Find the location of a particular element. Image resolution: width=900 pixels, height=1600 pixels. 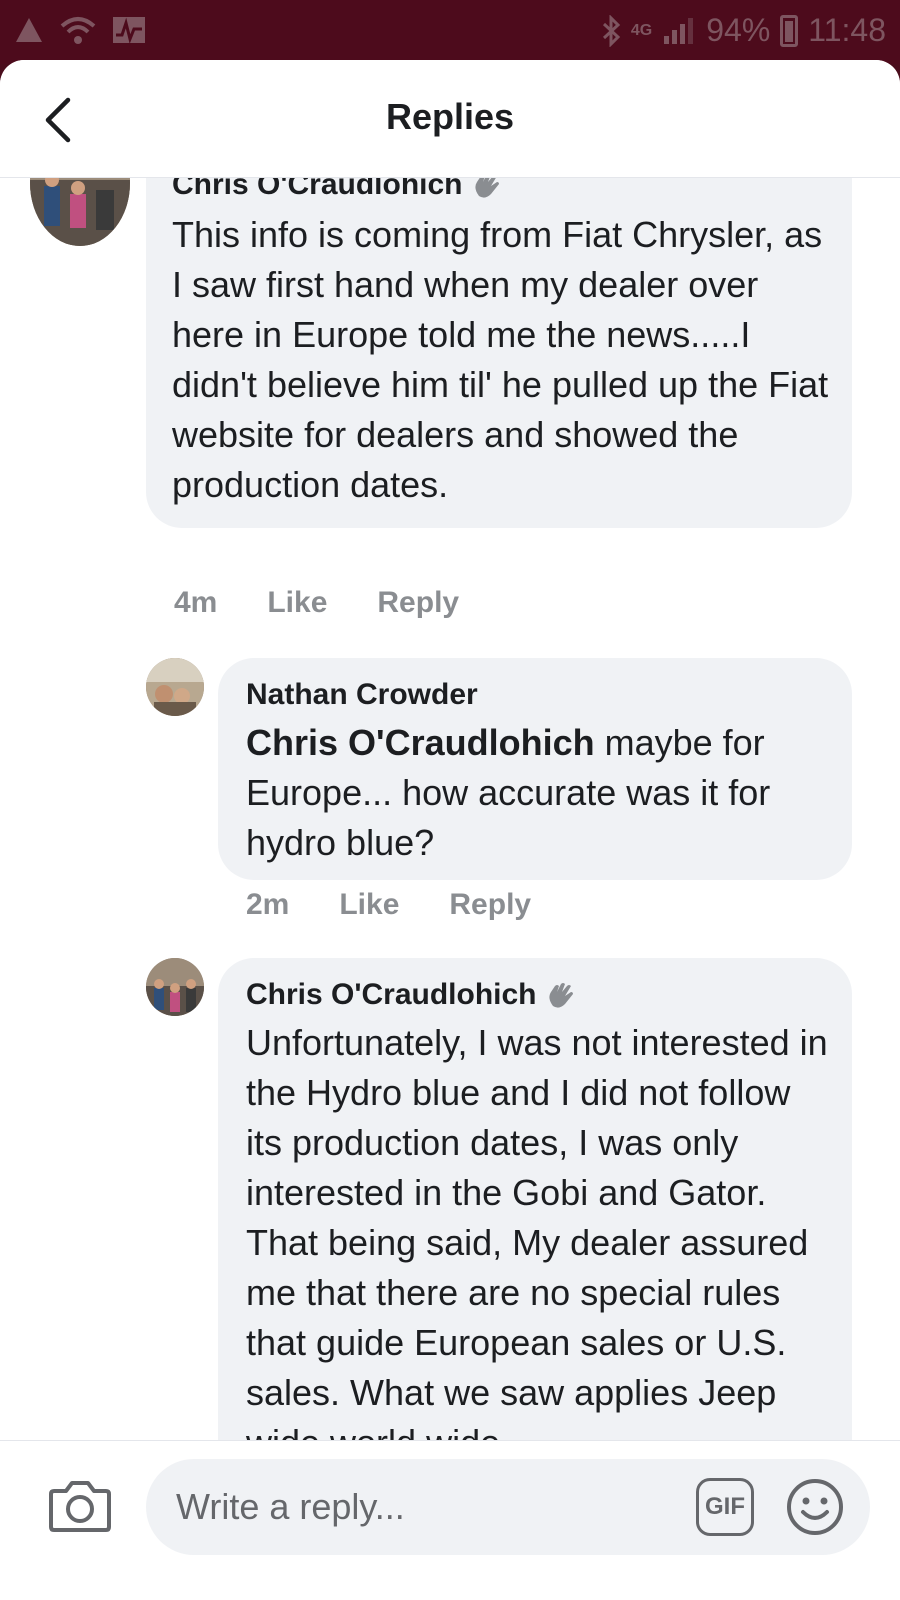

status-left-icons is located at coordinates (80, 30).